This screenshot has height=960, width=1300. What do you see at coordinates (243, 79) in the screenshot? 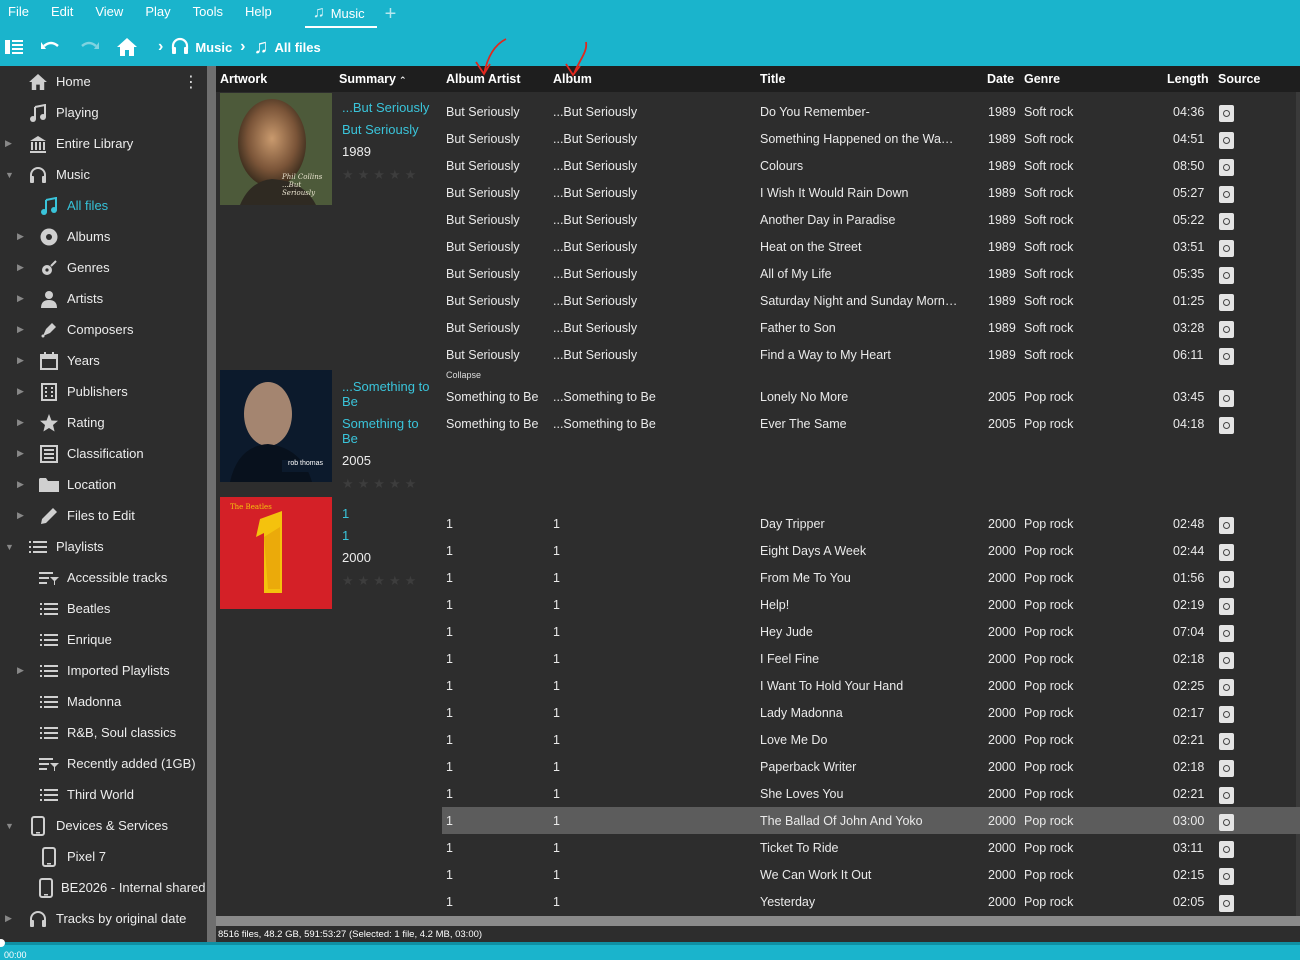
I see `col-artwork: Artwork` at bounding box center [243, 79].